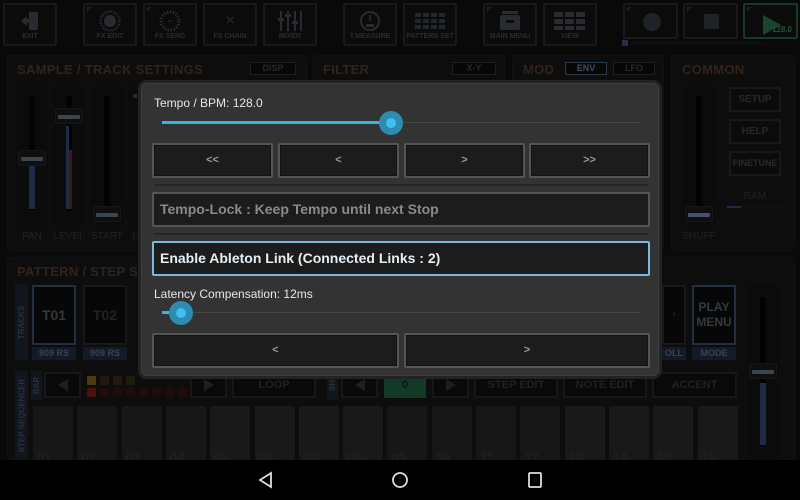 The image size is (800, 500). Describe the element at coordinates (407, 433) in the screenshot. I see `step-button: 09` at that location.